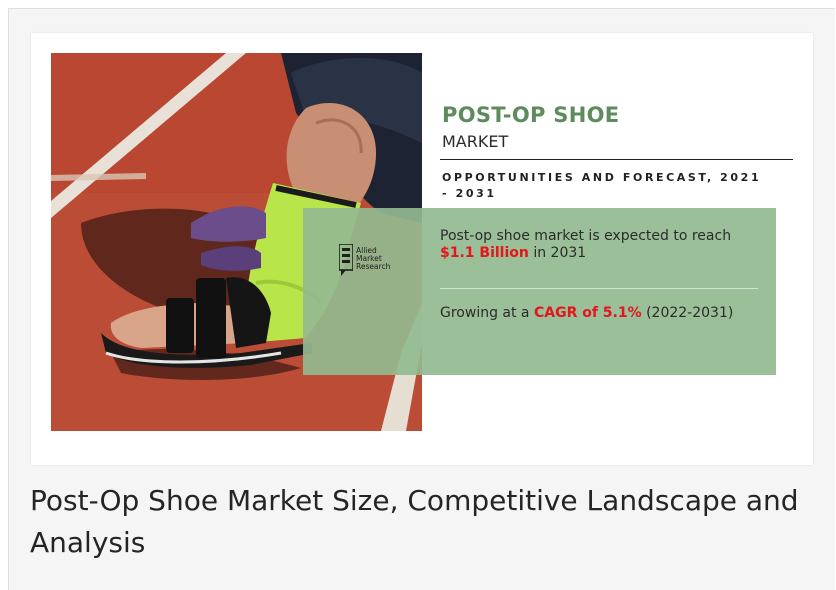 Image resolution: width=836 pixels, height=590 pixels. I want to click on infographic-subtitle: MARKET, so click(475, 141).